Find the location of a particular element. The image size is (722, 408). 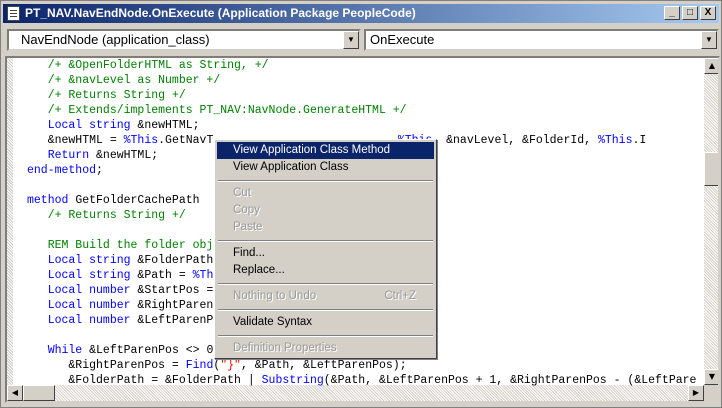

scroll-left-button: ◀ is located at coordinates (15, 393).